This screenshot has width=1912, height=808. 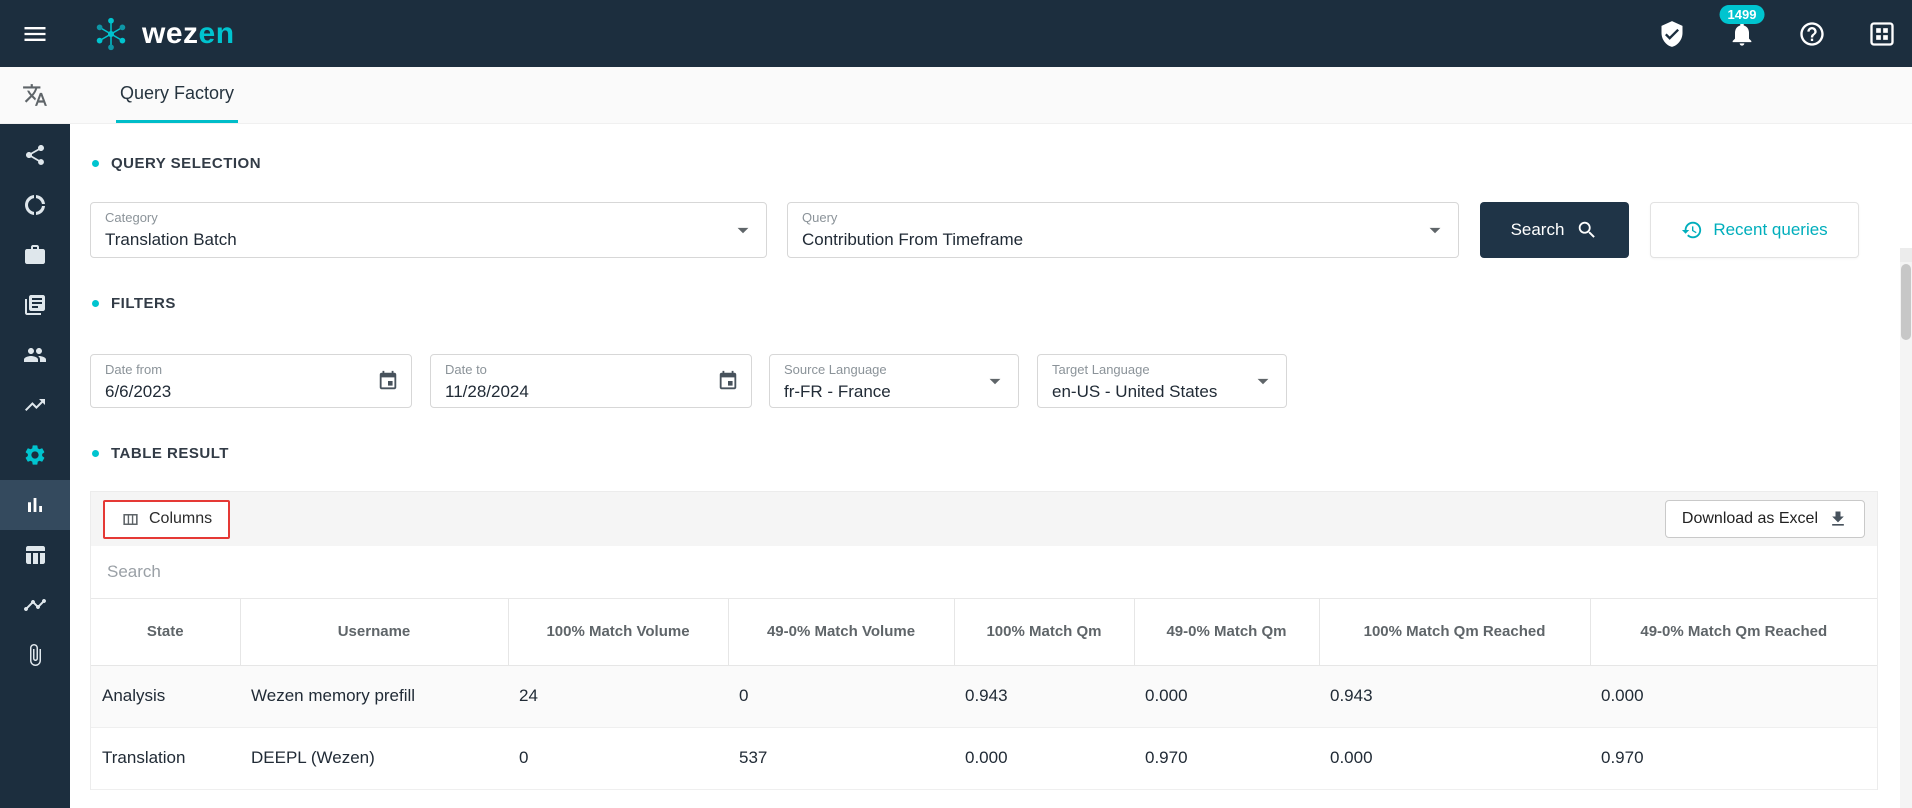 What do you see at coordinates (1226, 758) in the screenshot?
I see `cell-49-0-match-qm: 0.970` at bounding box center [1226, 758].